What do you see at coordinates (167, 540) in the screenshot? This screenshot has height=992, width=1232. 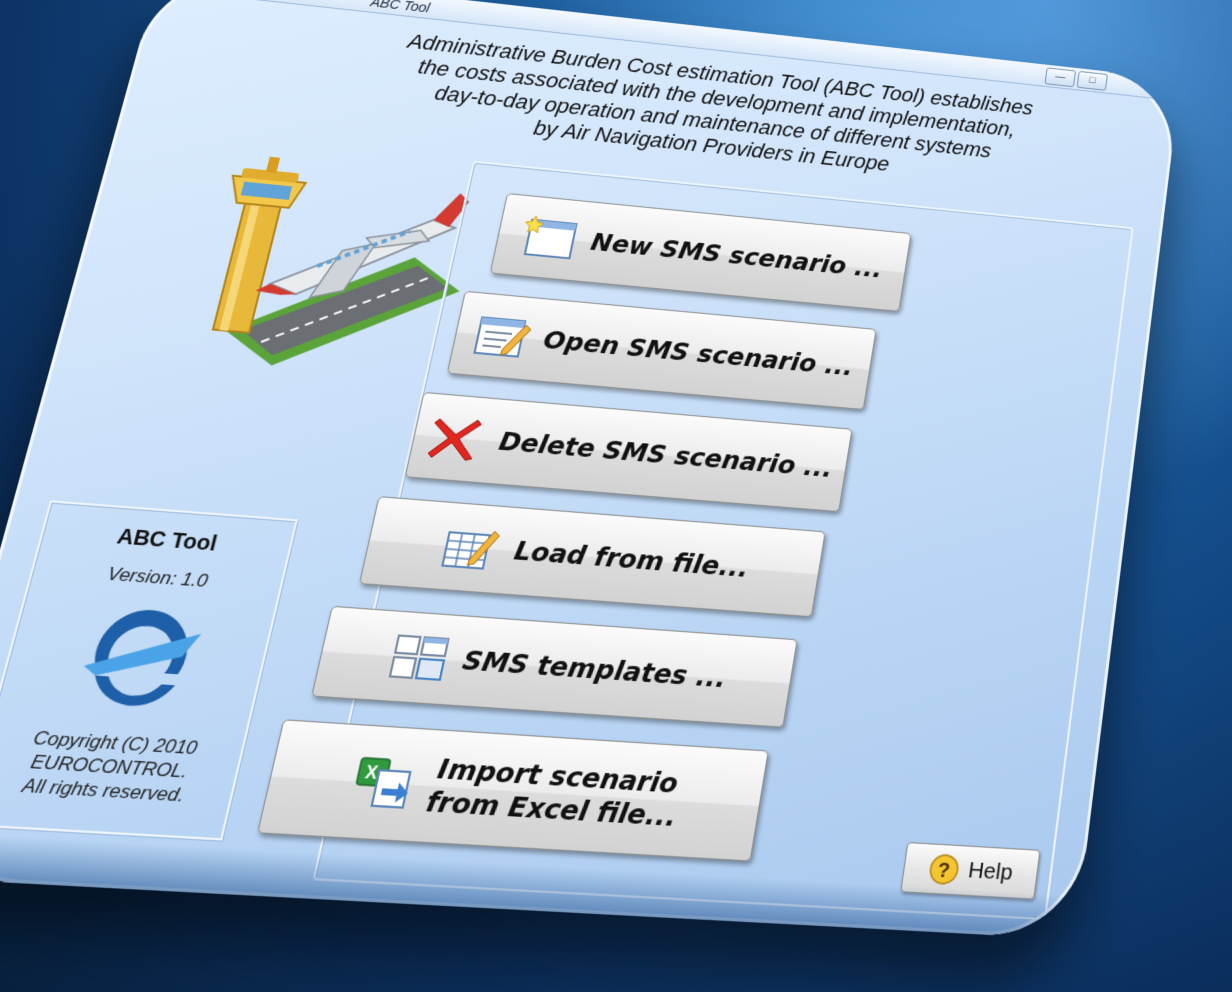 I see `about-title: ABC Tool` at bounding box center [167, 540].